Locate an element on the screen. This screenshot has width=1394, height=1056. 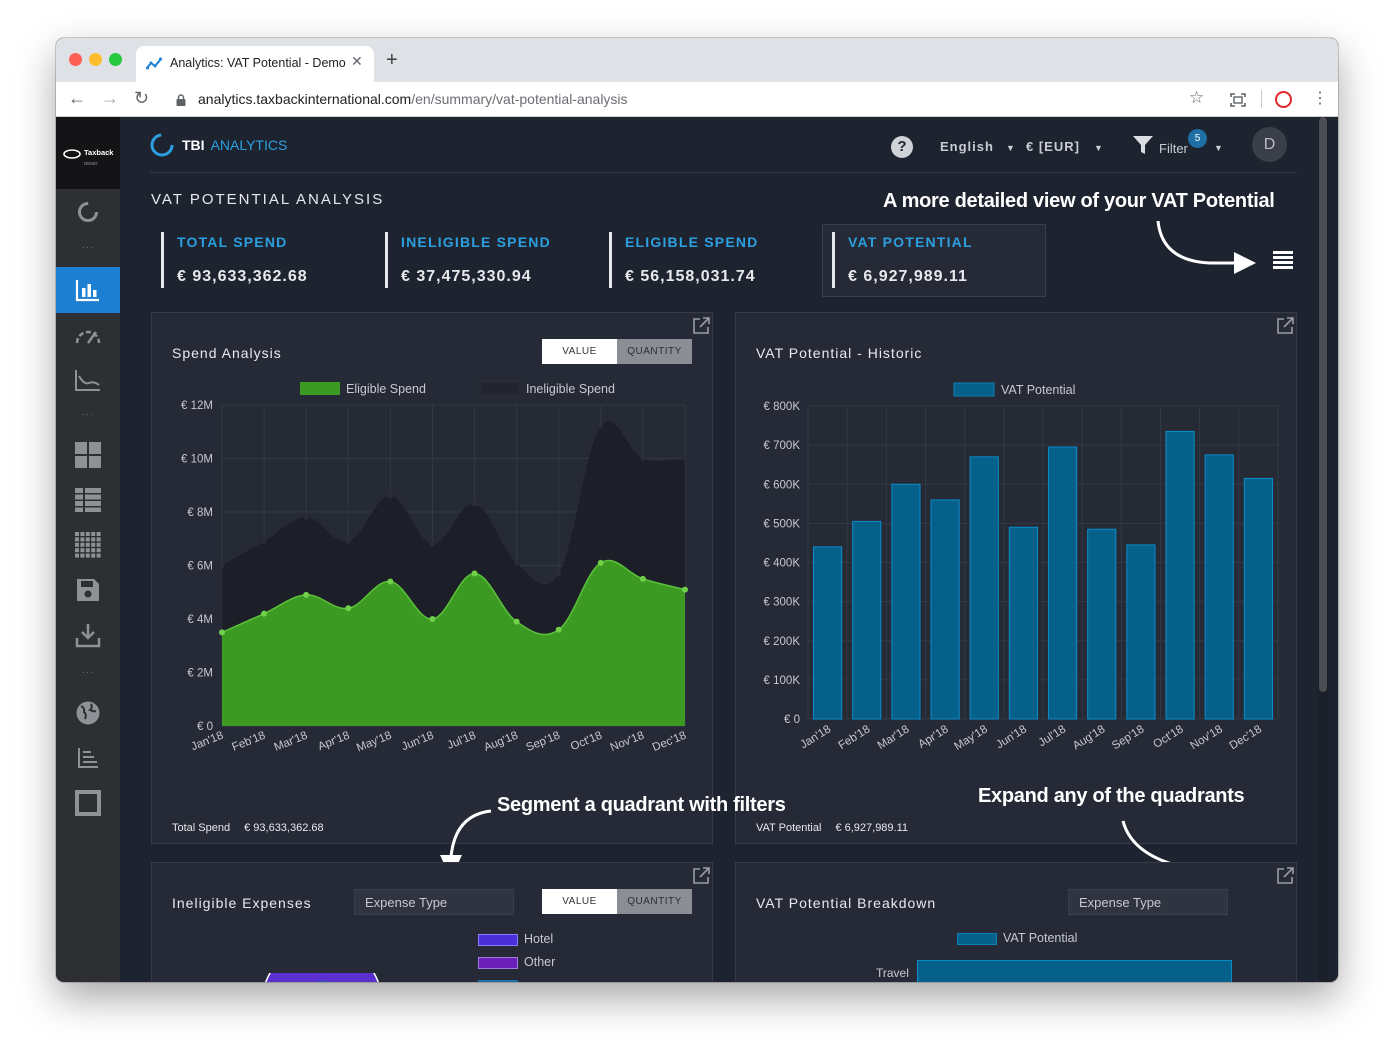
reload-icon: ↻ is located at coordinates (141, 98).